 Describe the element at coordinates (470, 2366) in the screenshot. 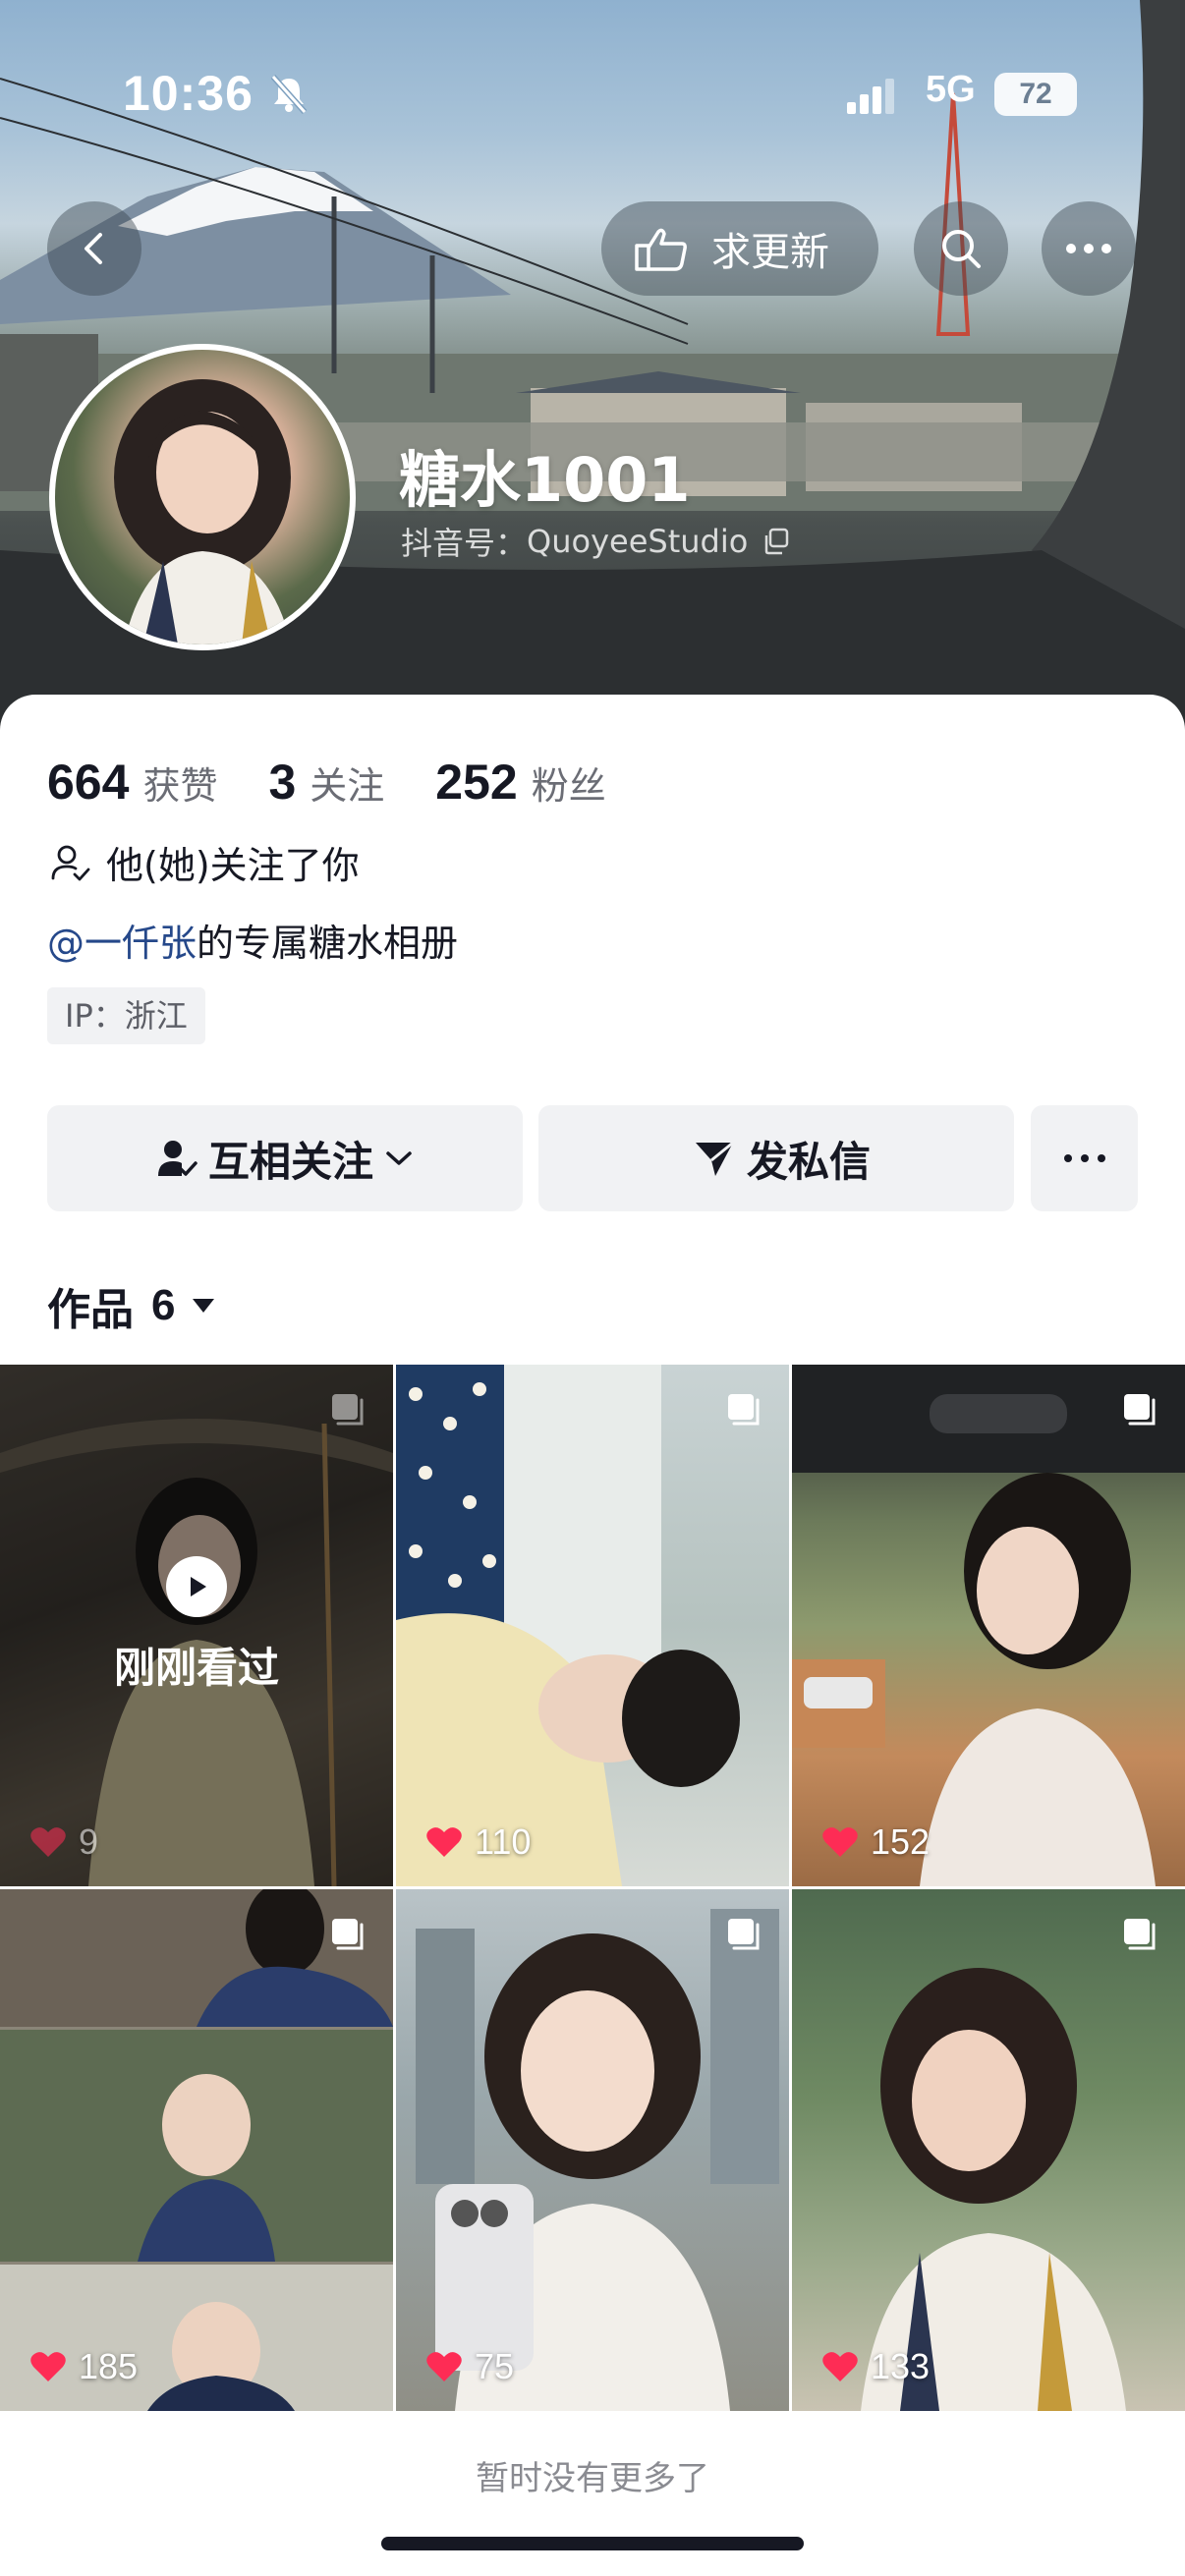

I see `likes-count: 75` at that location.